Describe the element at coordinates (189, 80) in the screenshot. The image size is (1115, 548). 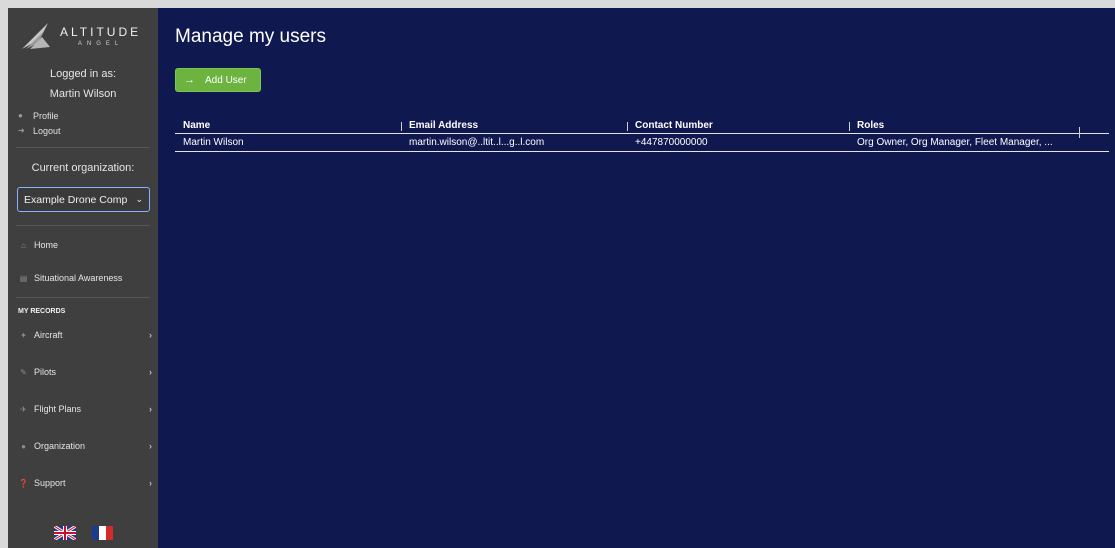
I see `arrow-right-icon: →` at that location.